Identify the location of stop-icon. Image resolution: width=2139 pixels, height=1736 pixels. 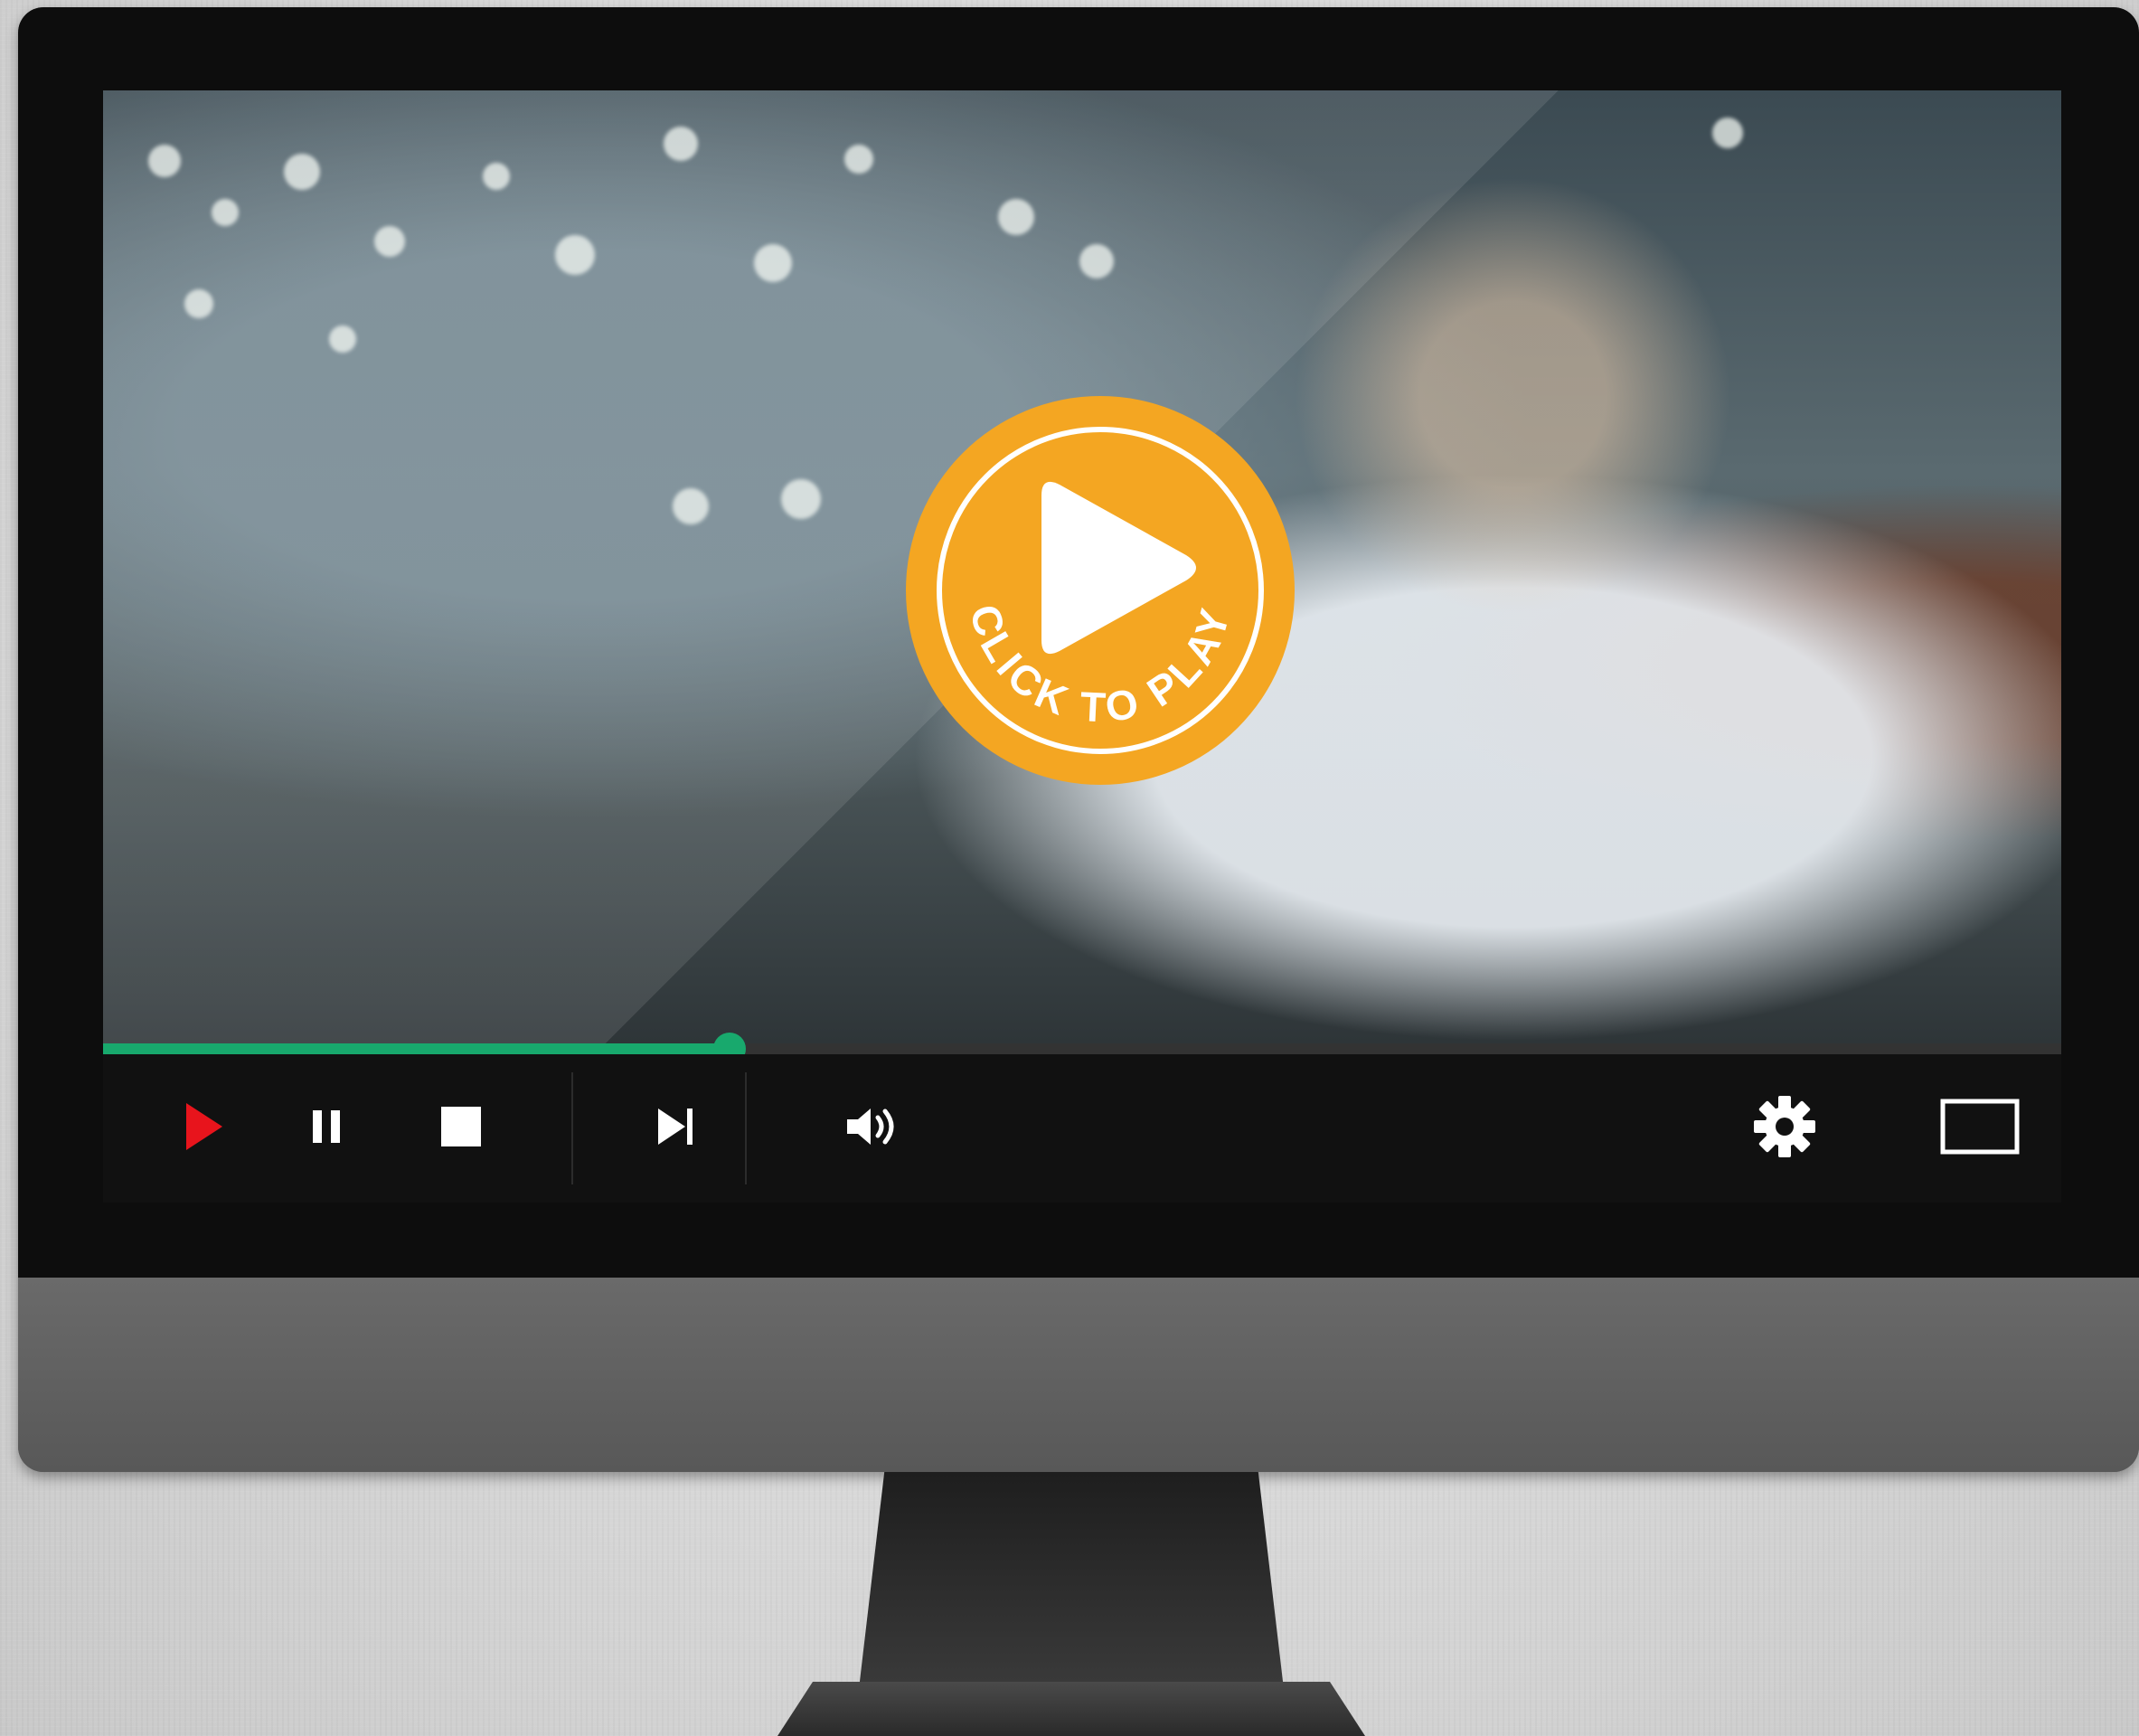
(461, 1126).